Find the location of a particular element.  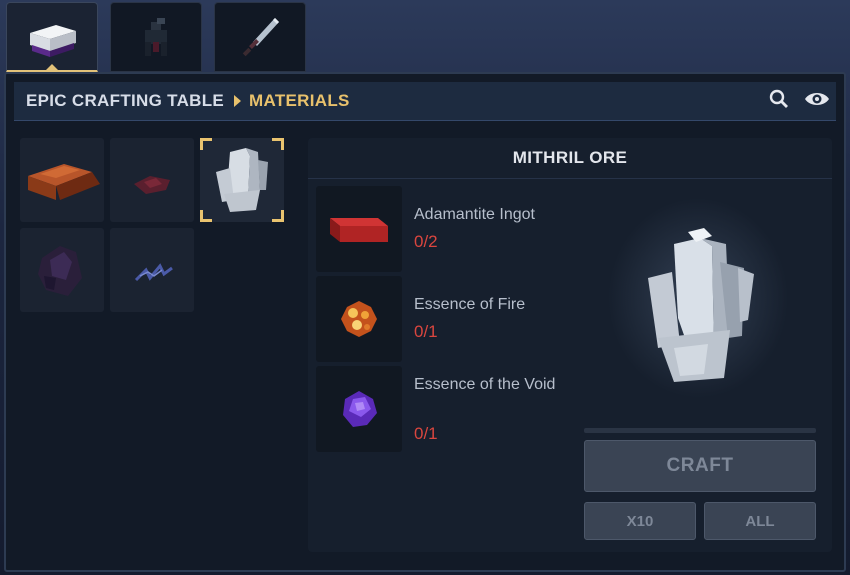

void-essence-icon is located at coordinates (360, 409).